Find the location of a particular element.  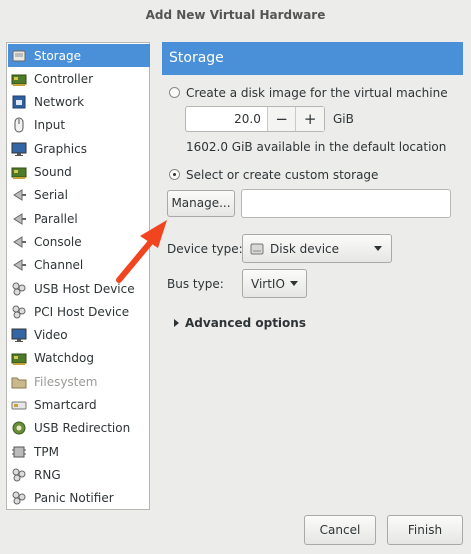

sidebar-item-label: Network is located at coordinates (59, 102).